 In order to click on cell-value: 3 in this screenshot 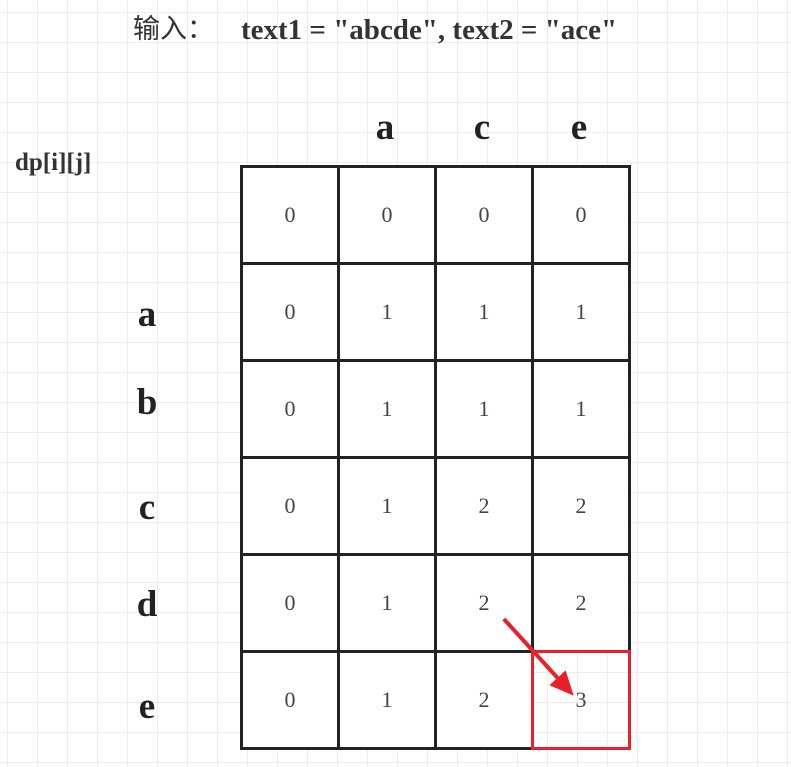, I will do `click(581, 699)`.